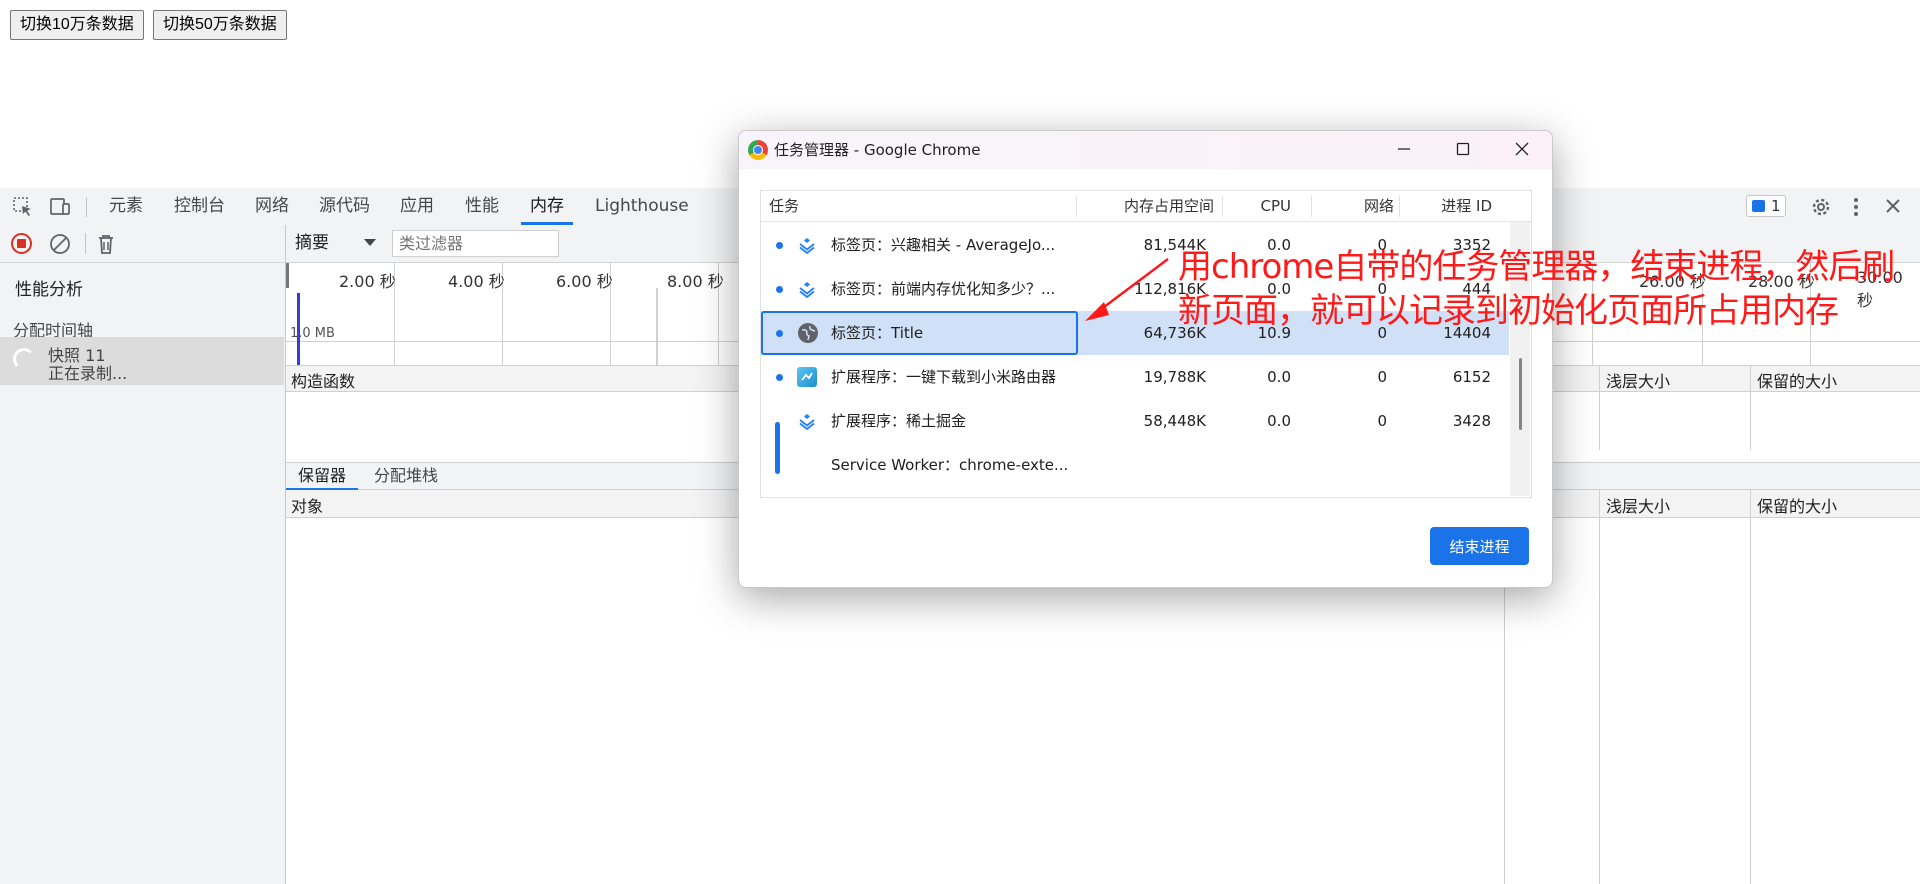  I want to click on xiaomi-extension-icon, so click(807, 377).